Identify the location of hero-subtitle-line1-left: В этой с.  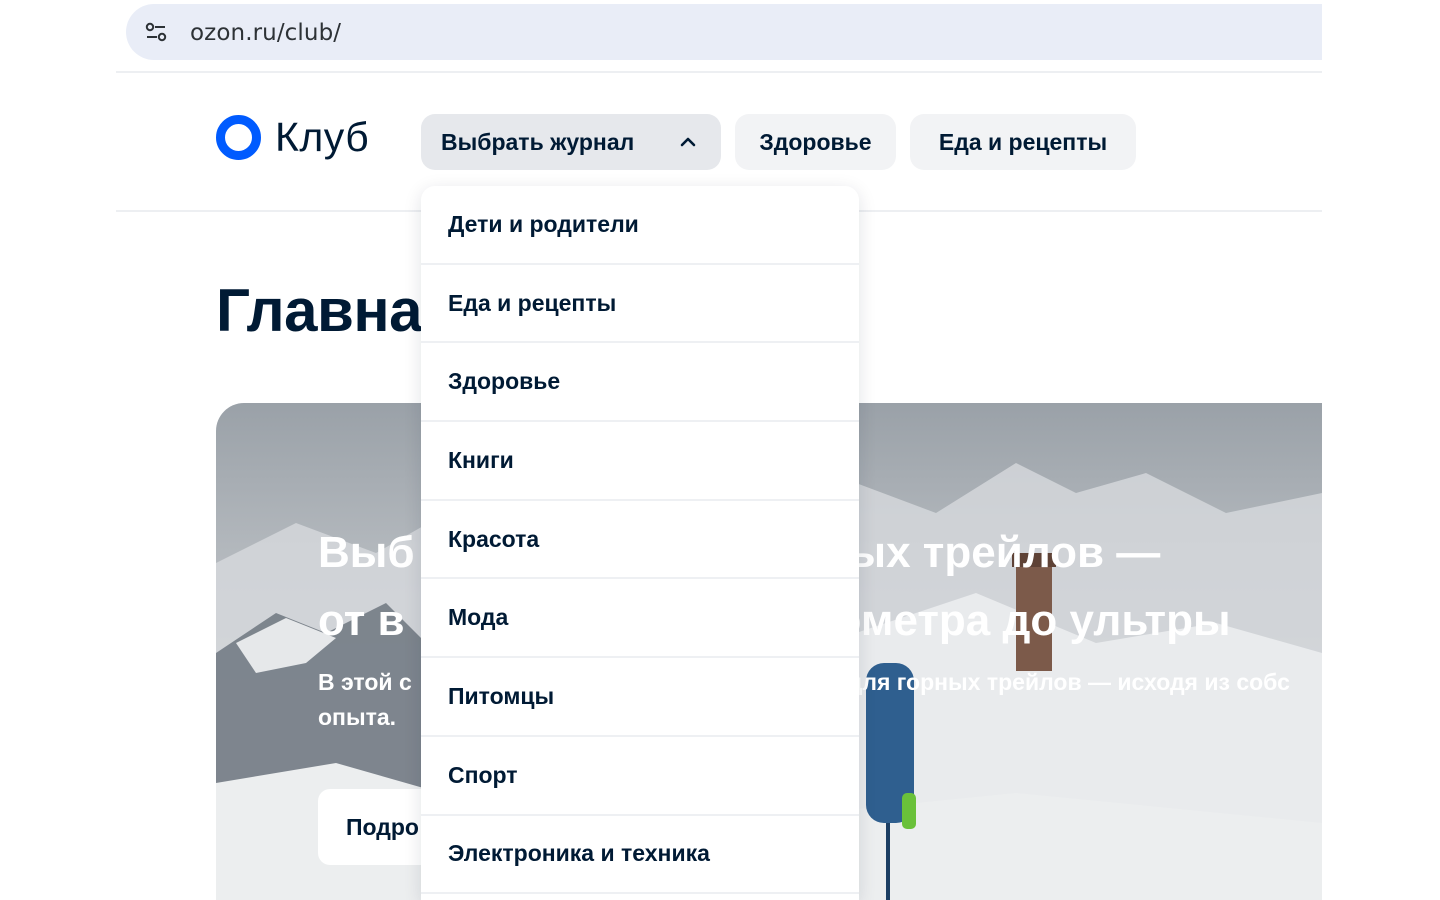
(365, 682).